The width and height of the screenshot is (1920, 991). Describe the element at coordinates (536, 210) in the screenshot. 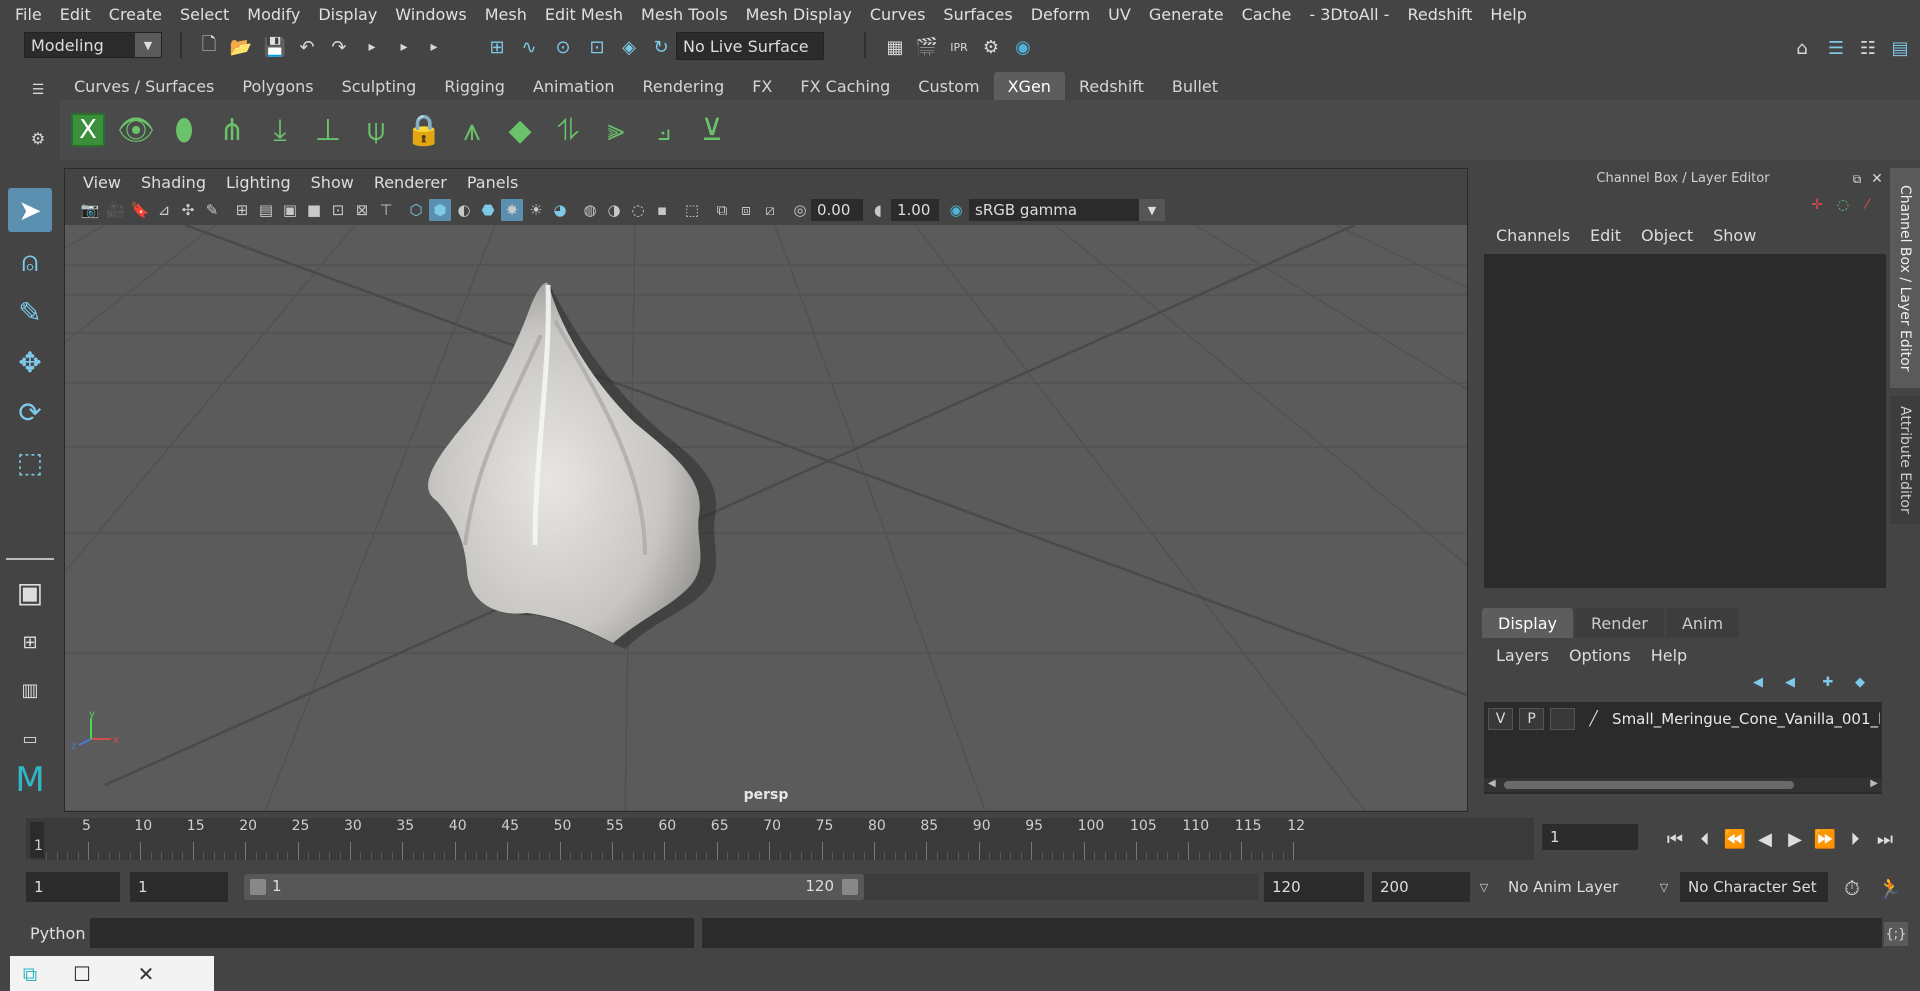

I see `use-all-lights-icon: ☀` at that location.